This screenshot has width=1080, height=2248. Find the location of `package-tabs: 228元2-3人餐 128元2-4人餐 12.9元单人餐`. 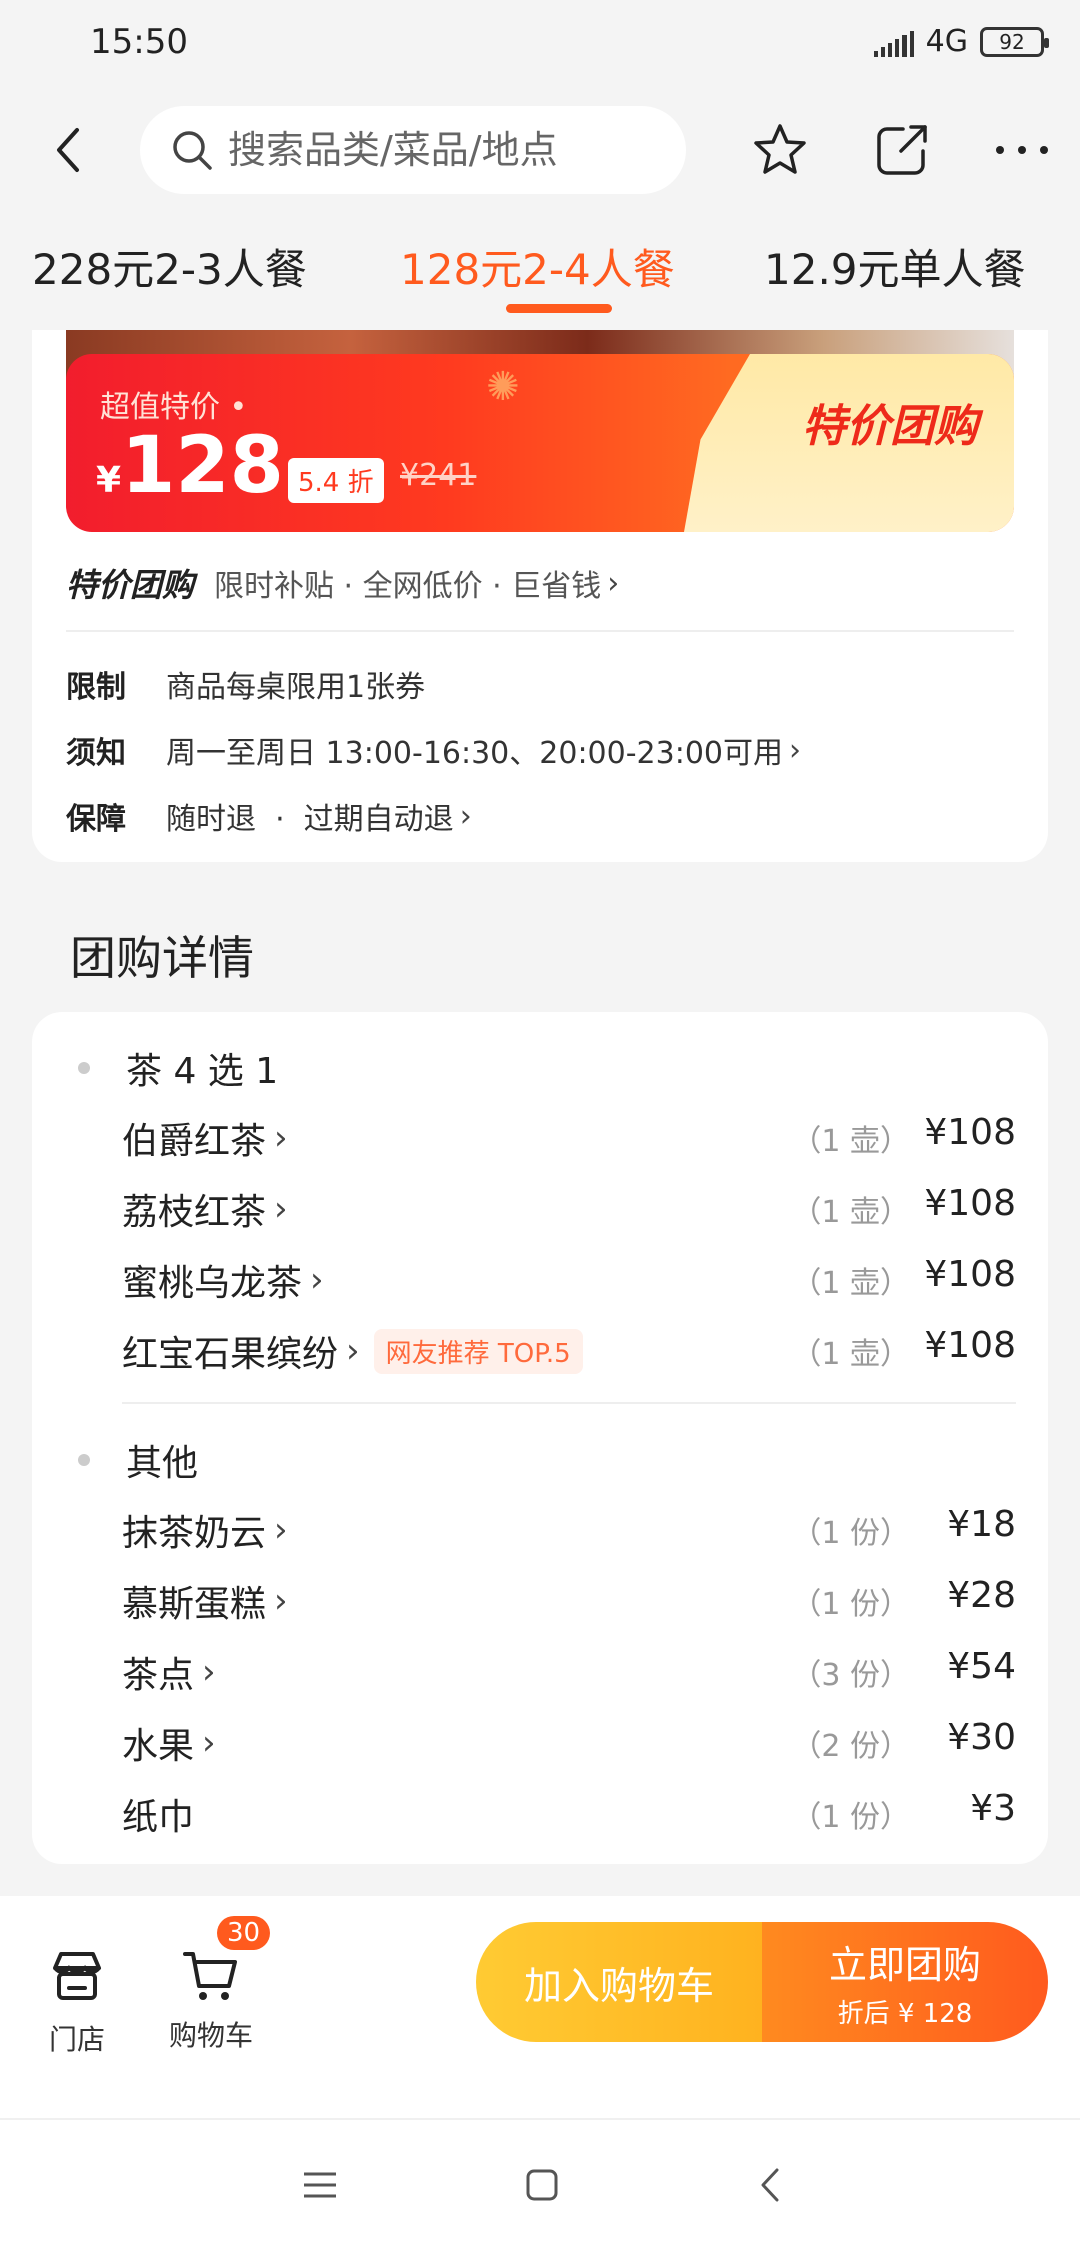

package-tabs: 228元2-3人餐 128元2-4人餐 12.9元单人餐 is located at coordinates (540, 281).